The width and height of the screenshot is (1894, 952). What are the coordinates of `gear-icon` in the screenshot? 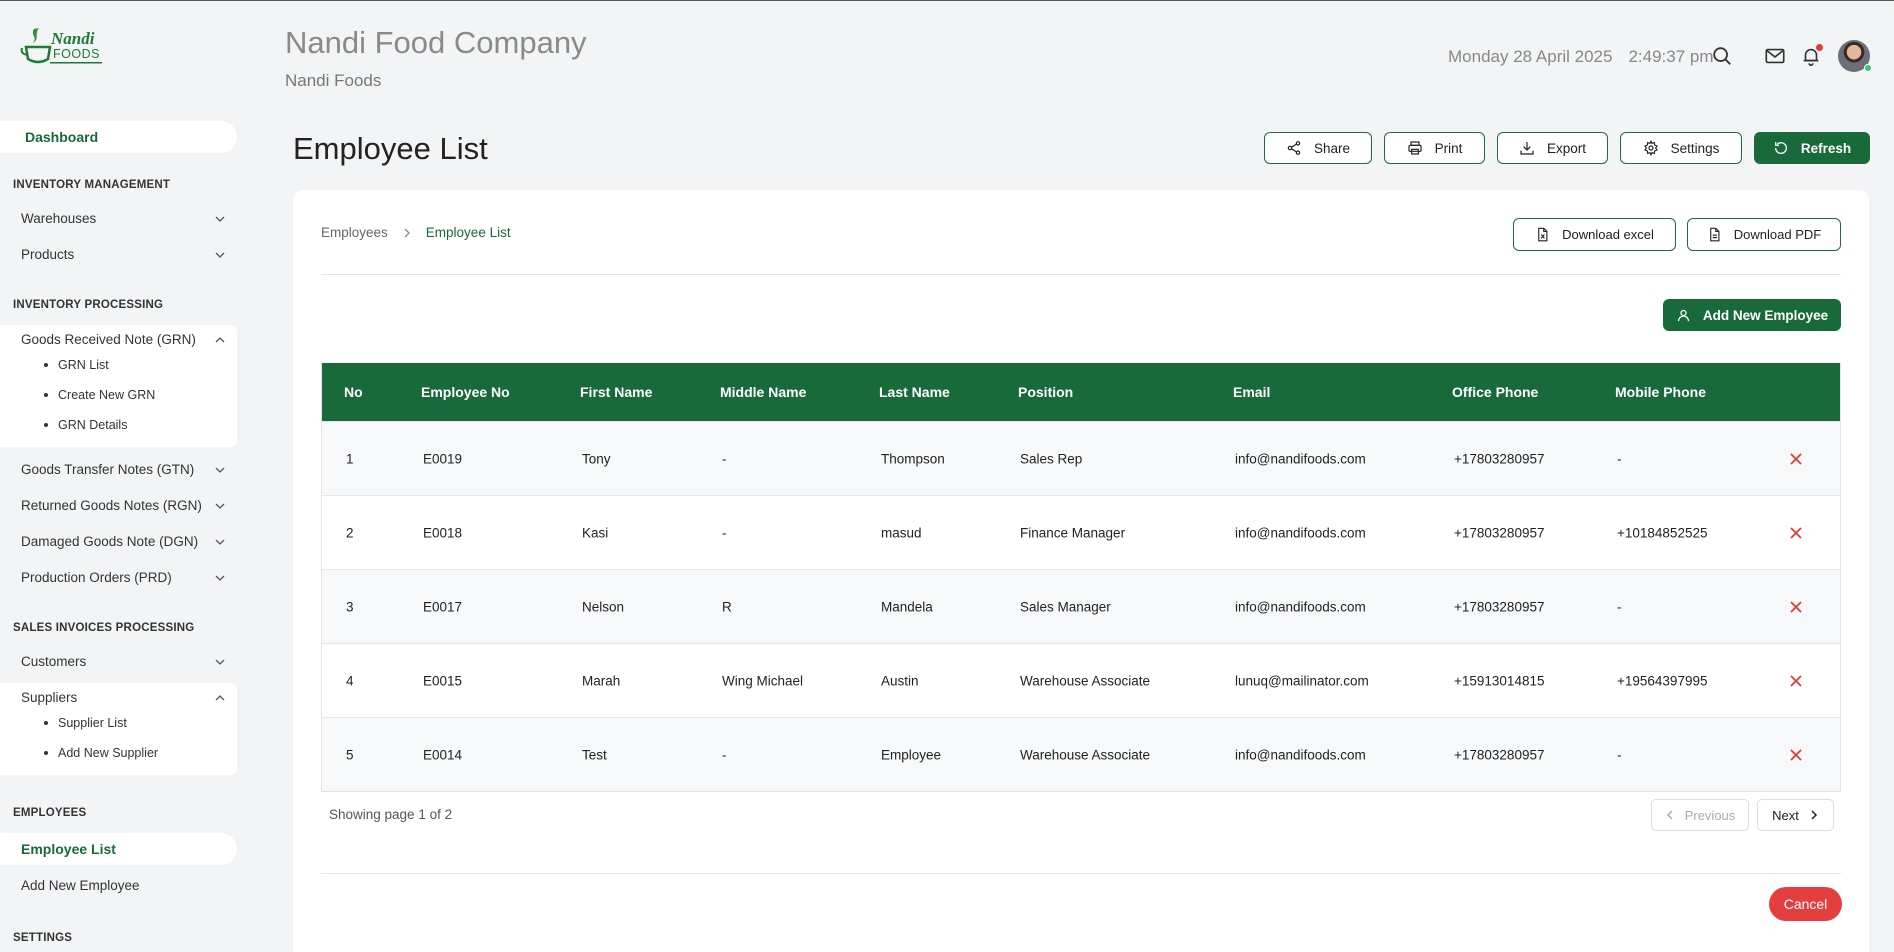 It's located at (1650, 148).